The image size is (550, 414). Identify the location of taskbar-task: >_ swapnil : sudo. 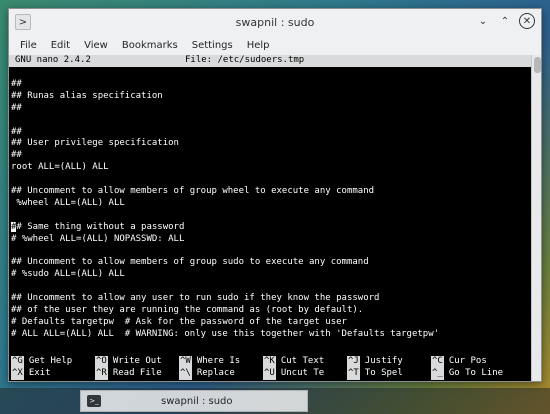
(194, 401).